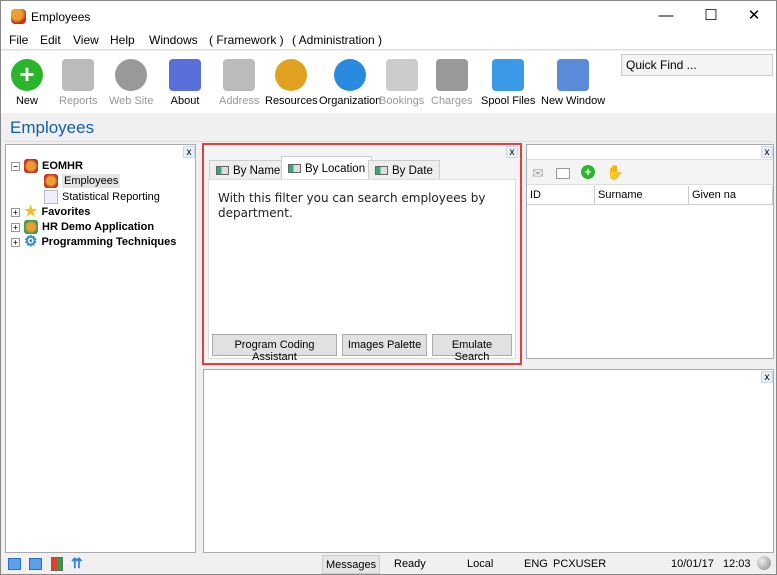 This screenshot has height=575, width=777. I want to click on menu-file: File, so click(18, 40).